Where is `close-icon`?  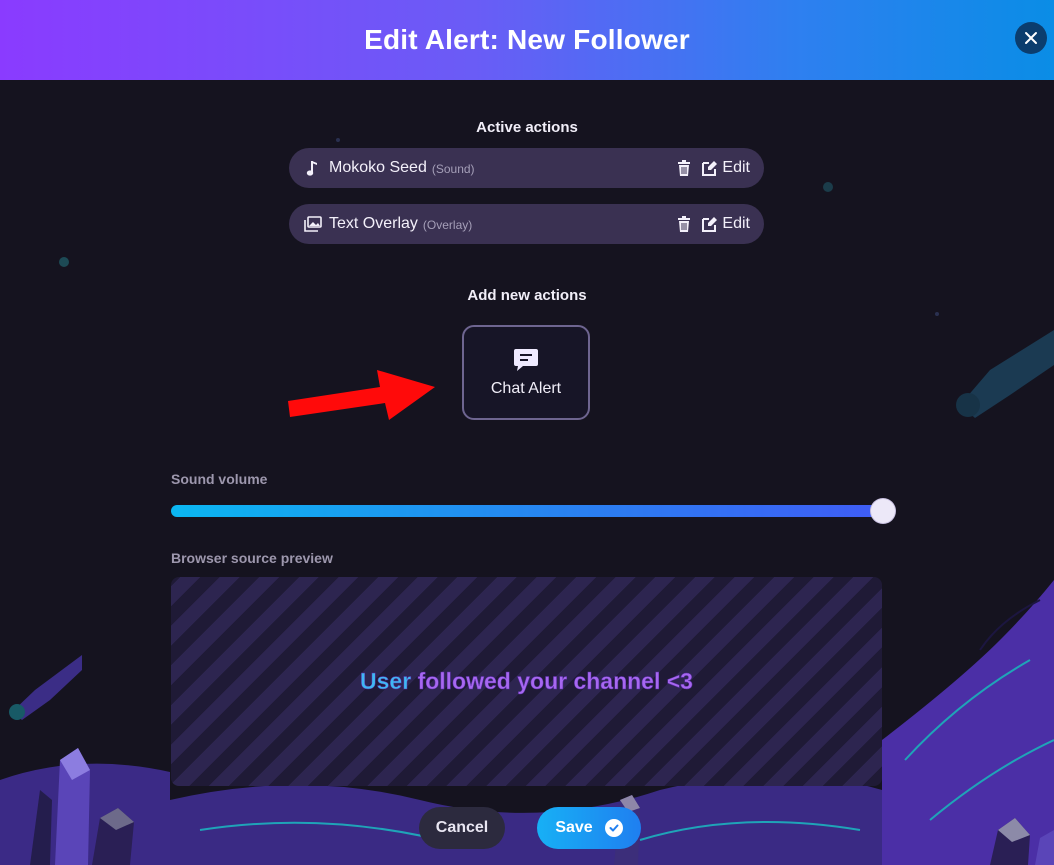 close-icon is located at coordinates (1031, 38).